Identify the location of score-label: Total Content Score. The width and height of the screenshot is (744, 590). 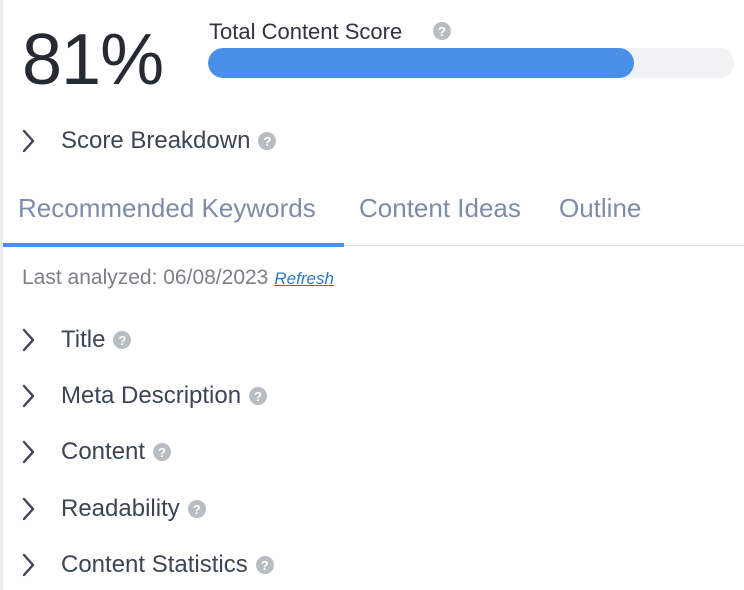
(306, 31).